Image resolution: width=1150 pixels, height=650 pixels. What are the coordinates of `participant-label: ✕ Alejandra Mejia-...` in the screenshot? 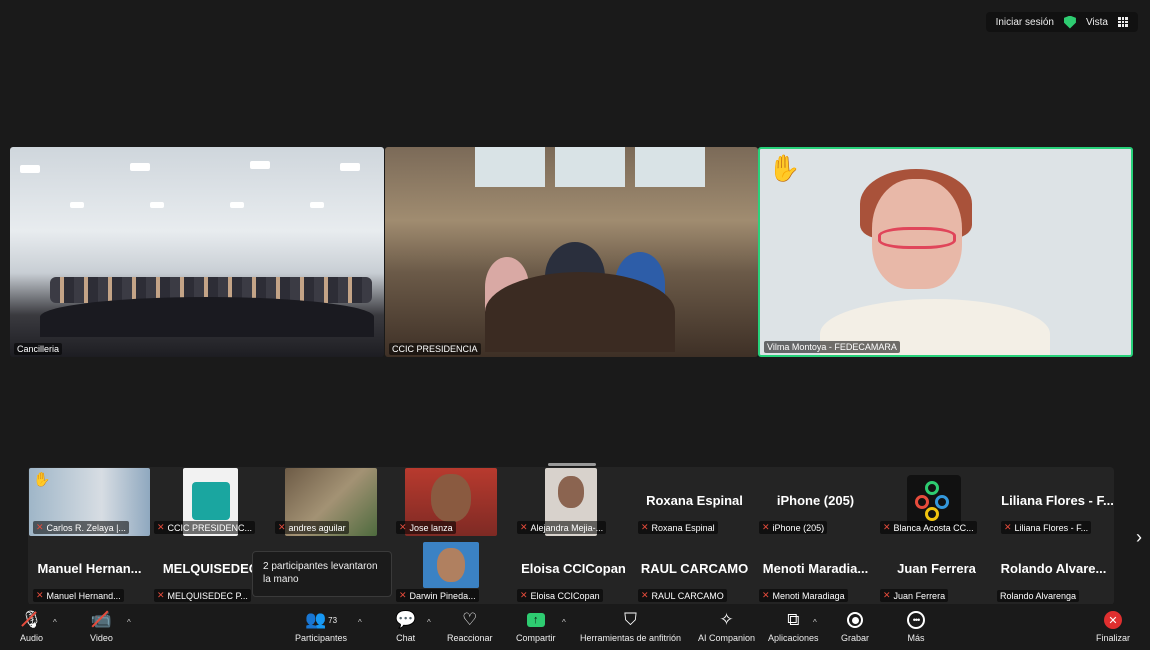 It's located at (562, 527).